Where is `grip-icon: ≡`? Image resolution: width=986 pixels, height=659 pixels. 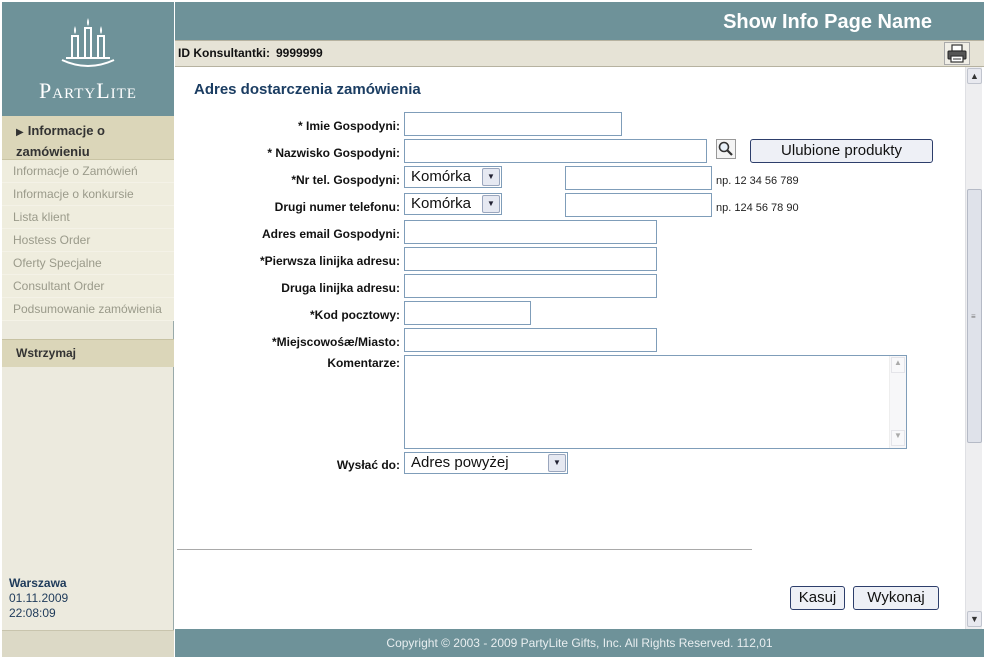 grip-icon: ≡ is located at coordinates (973, 316).